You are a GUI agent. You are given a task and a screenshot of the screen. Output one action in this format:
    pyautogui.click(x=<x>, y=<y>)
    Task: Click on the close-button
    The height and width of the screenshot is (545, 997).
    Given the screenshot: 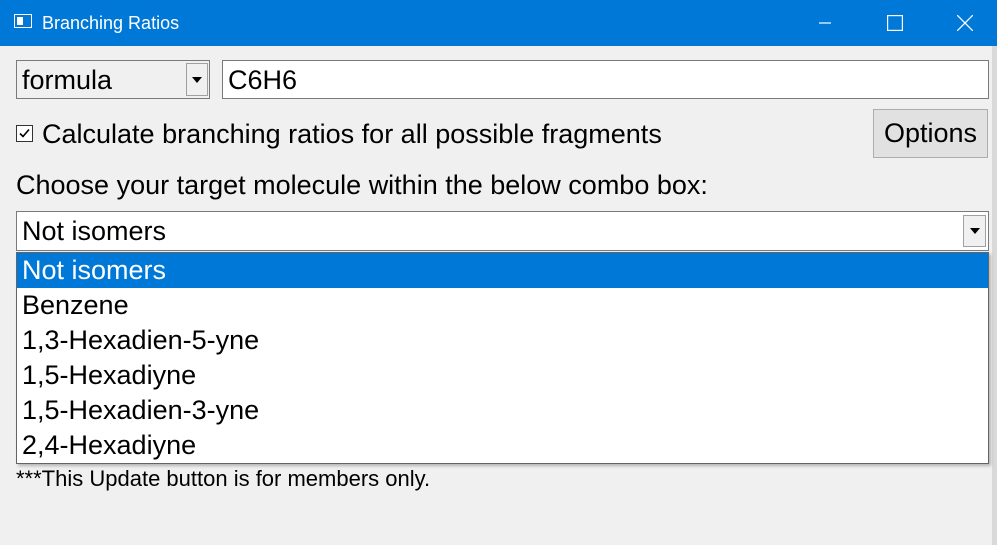 What is the action you would take?
    pyautogui.click(x=963, y=23)
    